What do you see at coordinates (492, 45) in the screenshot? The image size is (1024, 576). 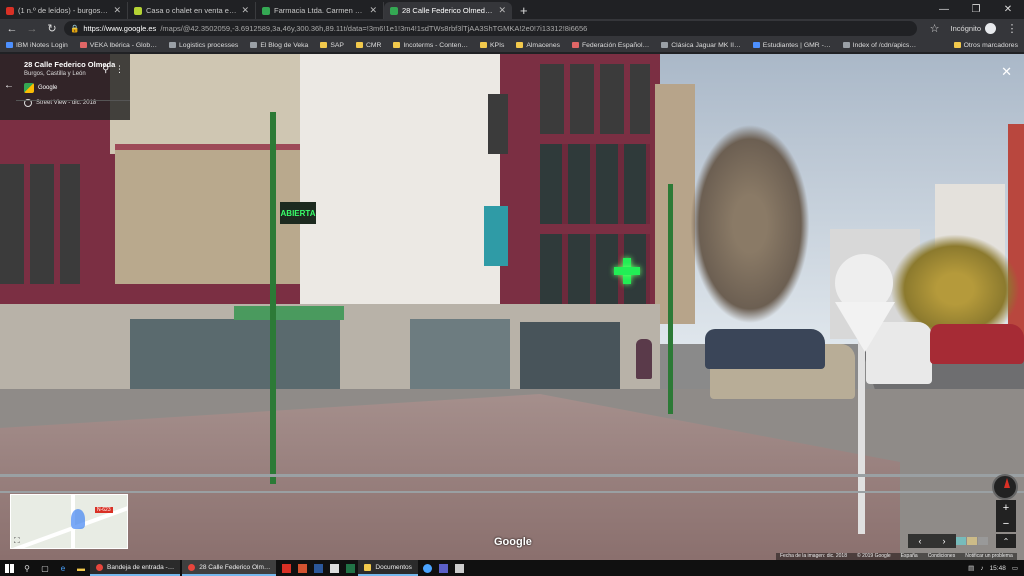 I see `bookmark-folder: KPIs` at bounding box center [492, 45].